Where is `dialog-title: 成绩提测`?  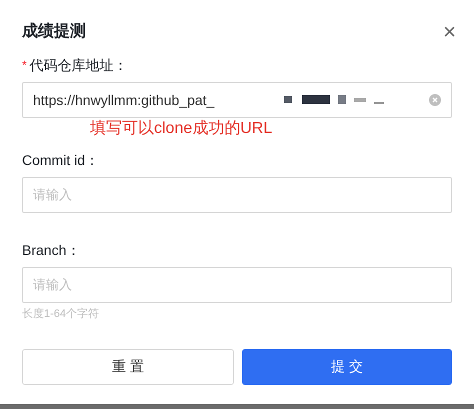
dialog-title: 成绩提测 is located at coordinates (54, 32).